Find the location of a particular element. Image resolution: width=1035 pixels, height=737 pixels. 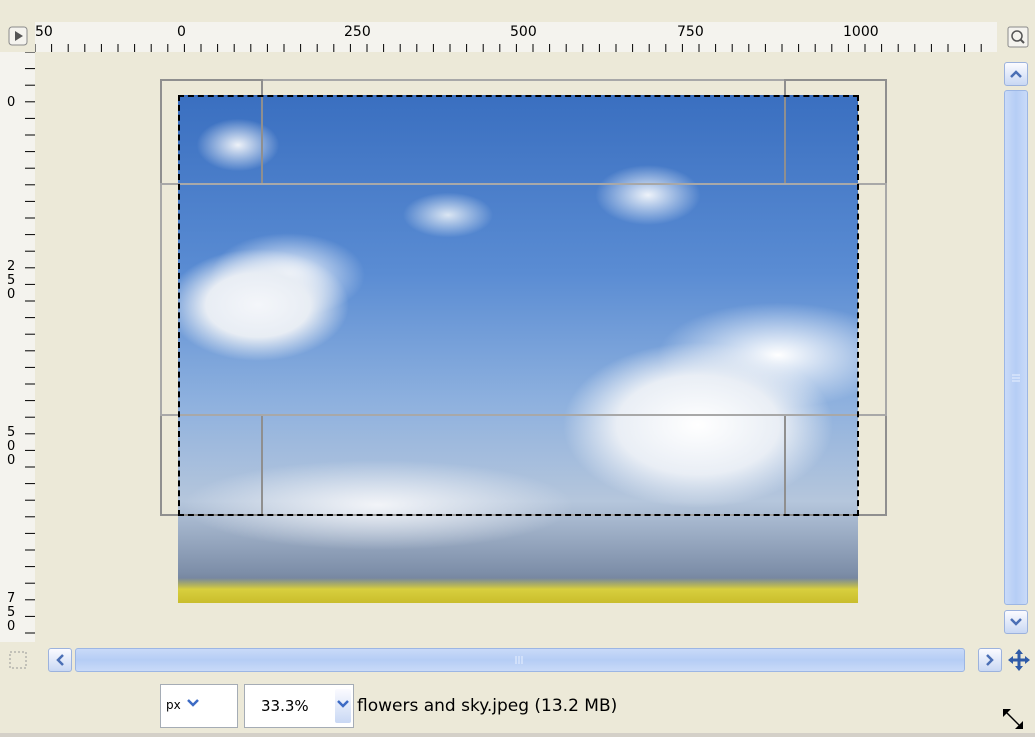

horizontal-ruler: 50 0 250 500 750 1000 is located at coordinates (516, 37).